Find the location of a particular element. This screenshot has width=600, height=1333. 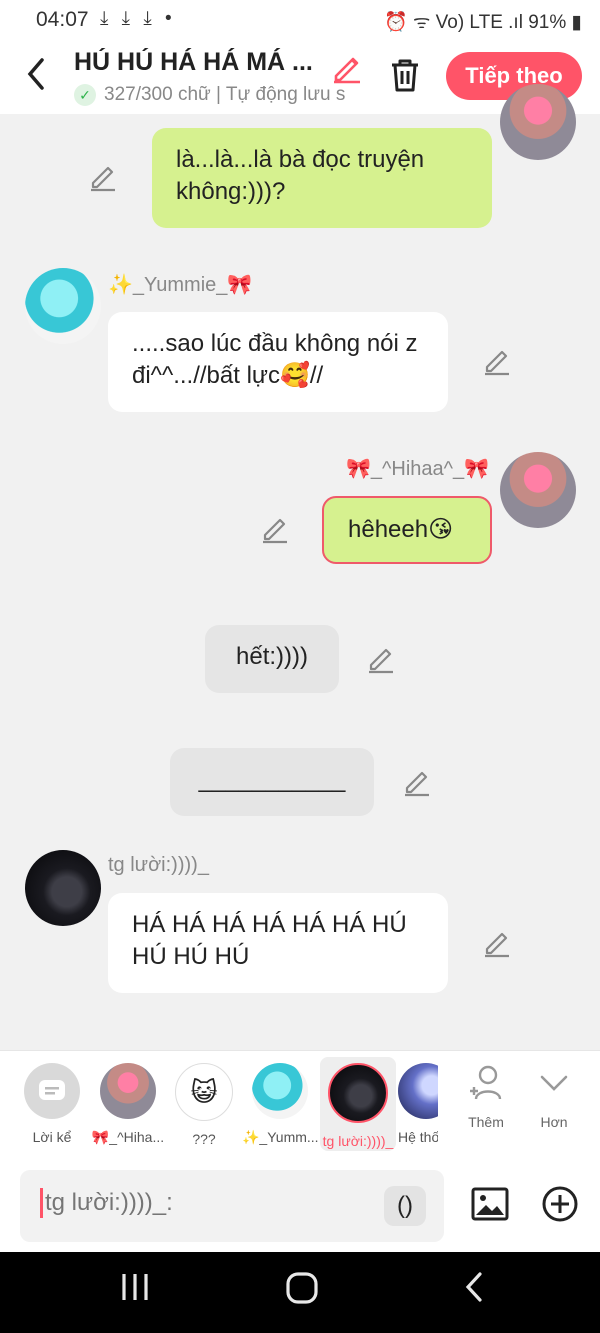

home-button is located at coordinates (302, 1292).